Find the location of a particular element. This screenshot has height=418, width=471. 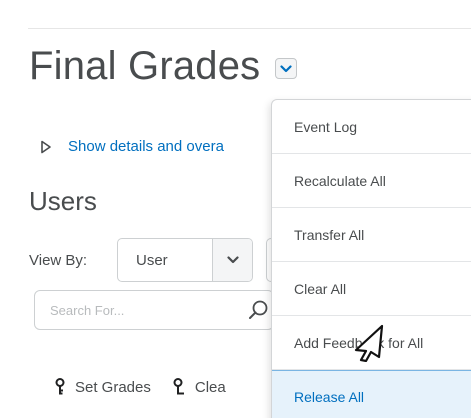

grade-actions-bar: Set Grades Clea is located at coordinates (140, 387).